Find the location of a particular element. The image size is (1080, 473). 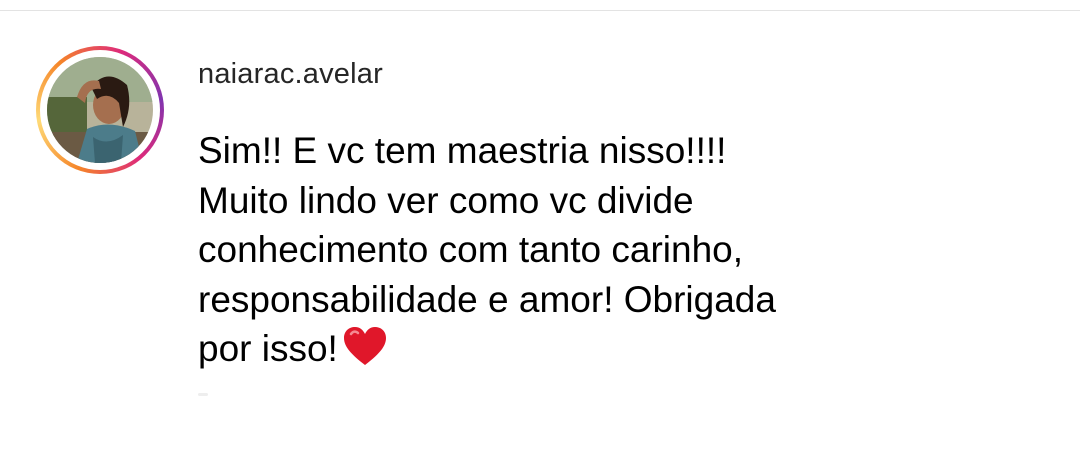

avatar is located at coordinates (100, 110).